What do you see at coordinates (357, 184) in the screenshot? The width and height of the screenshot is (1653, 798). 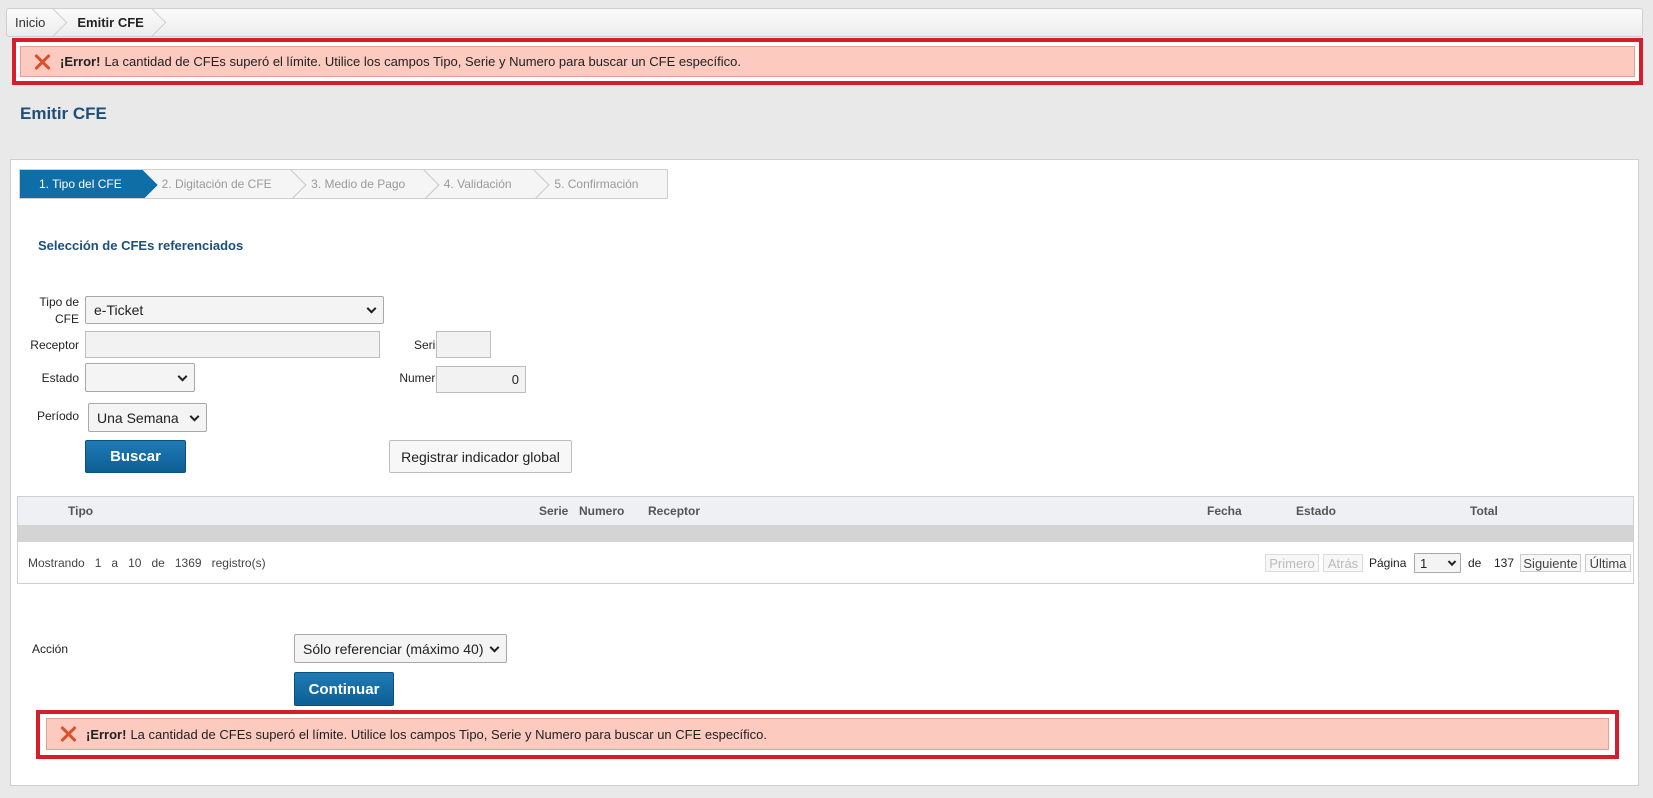 I see `wizard-step-3: 3. Medio de Pago` at bounding box center [357, 184].